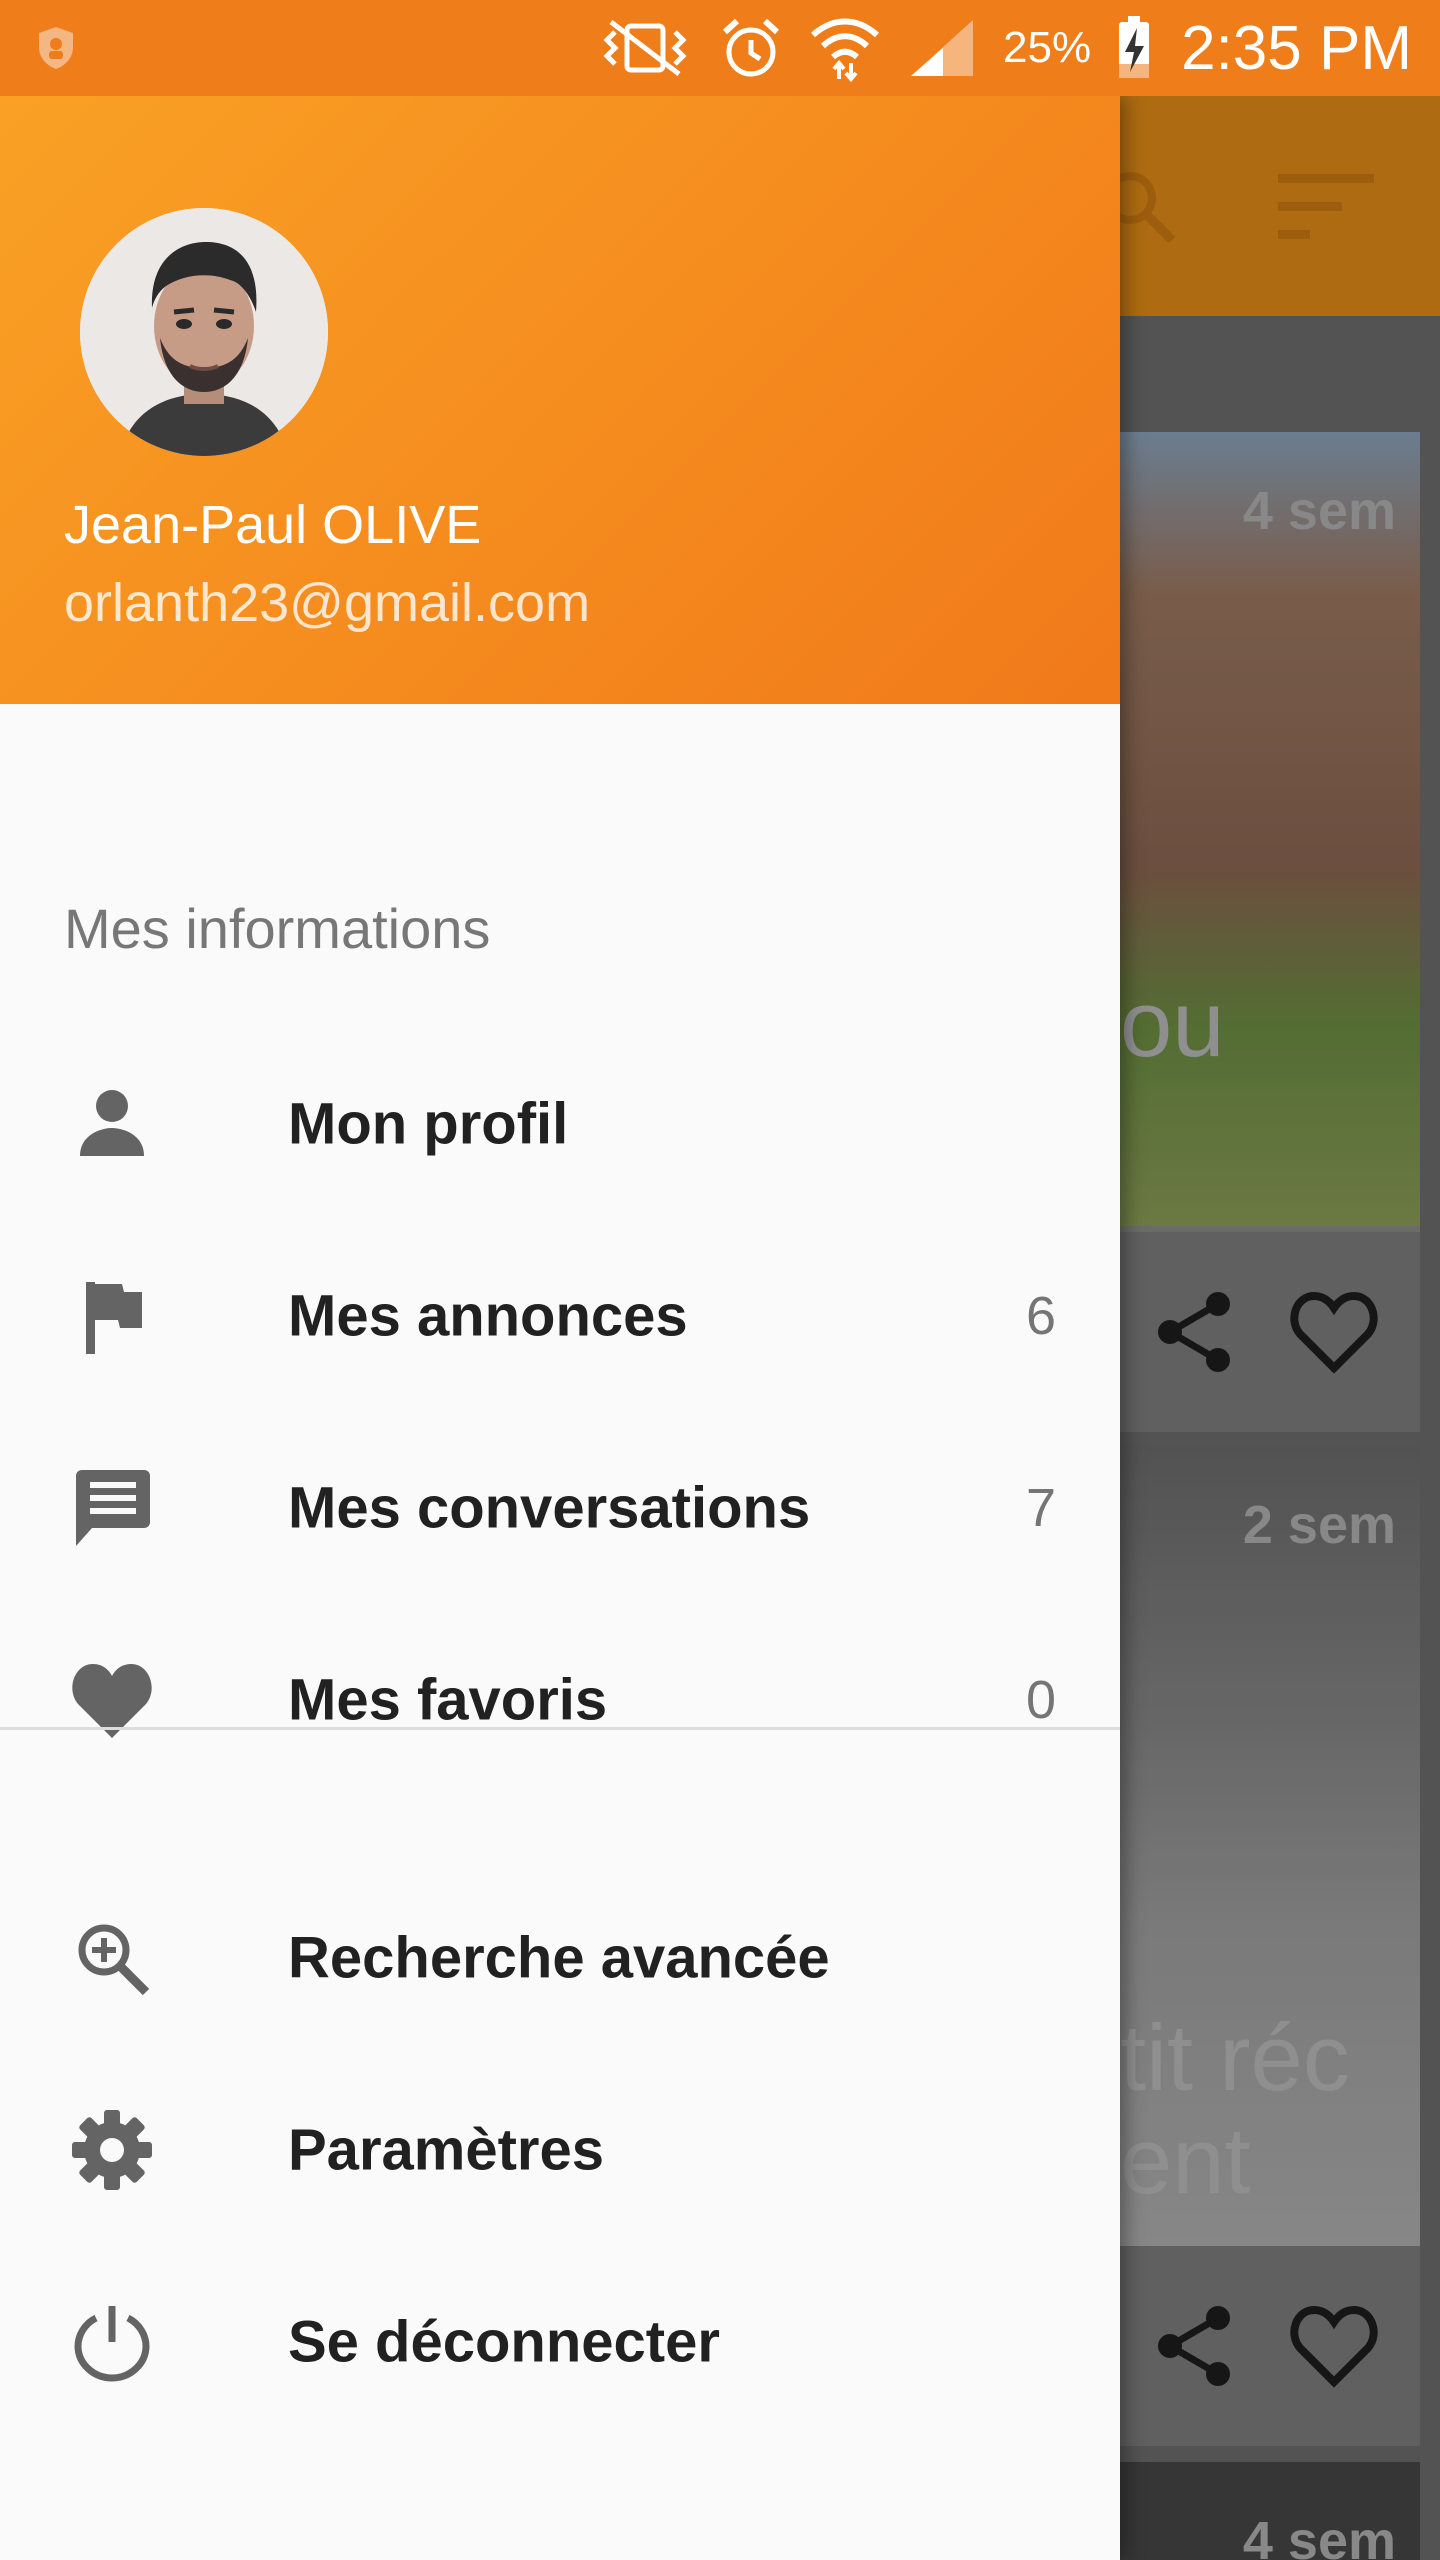 The height and width of the screenshot is (2560, 1440). I want to click on wifi-icon, so click(845, 50).